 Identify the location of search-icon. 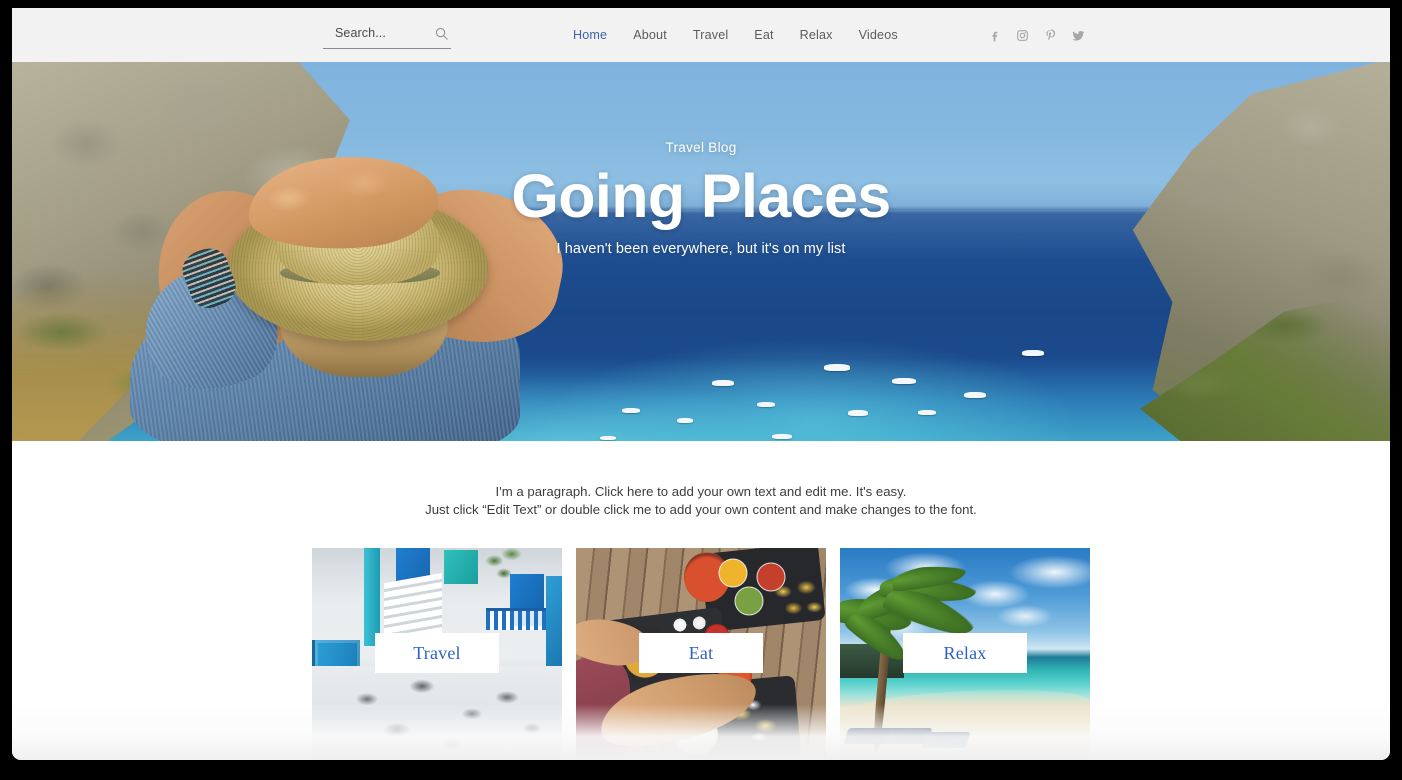
(441, 33).